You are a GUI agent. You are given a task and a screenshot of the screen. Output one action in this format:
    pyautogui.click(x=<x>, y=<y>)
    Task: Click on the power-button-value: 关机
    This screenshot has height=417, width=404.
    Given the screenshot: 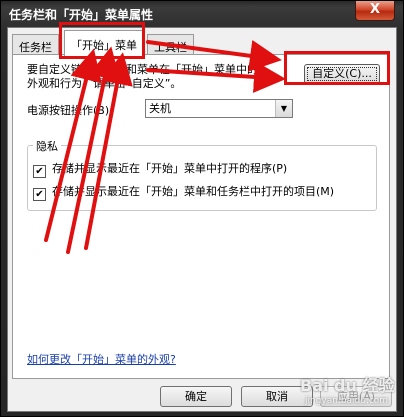 What is the action you would take?
    pyautogui.click(x=160, y=108)
    